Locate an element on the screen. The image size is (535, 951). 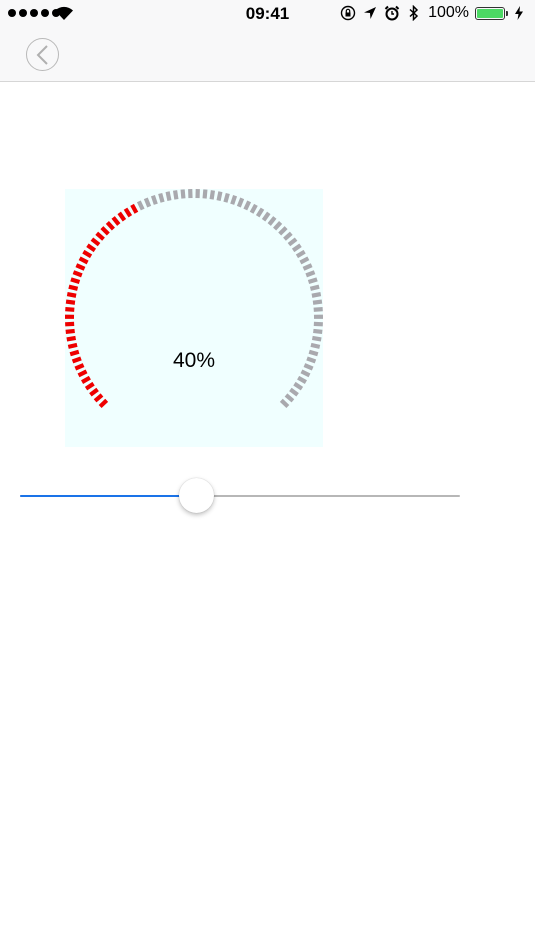
alarm-icon is located at coordinates (392, 13).